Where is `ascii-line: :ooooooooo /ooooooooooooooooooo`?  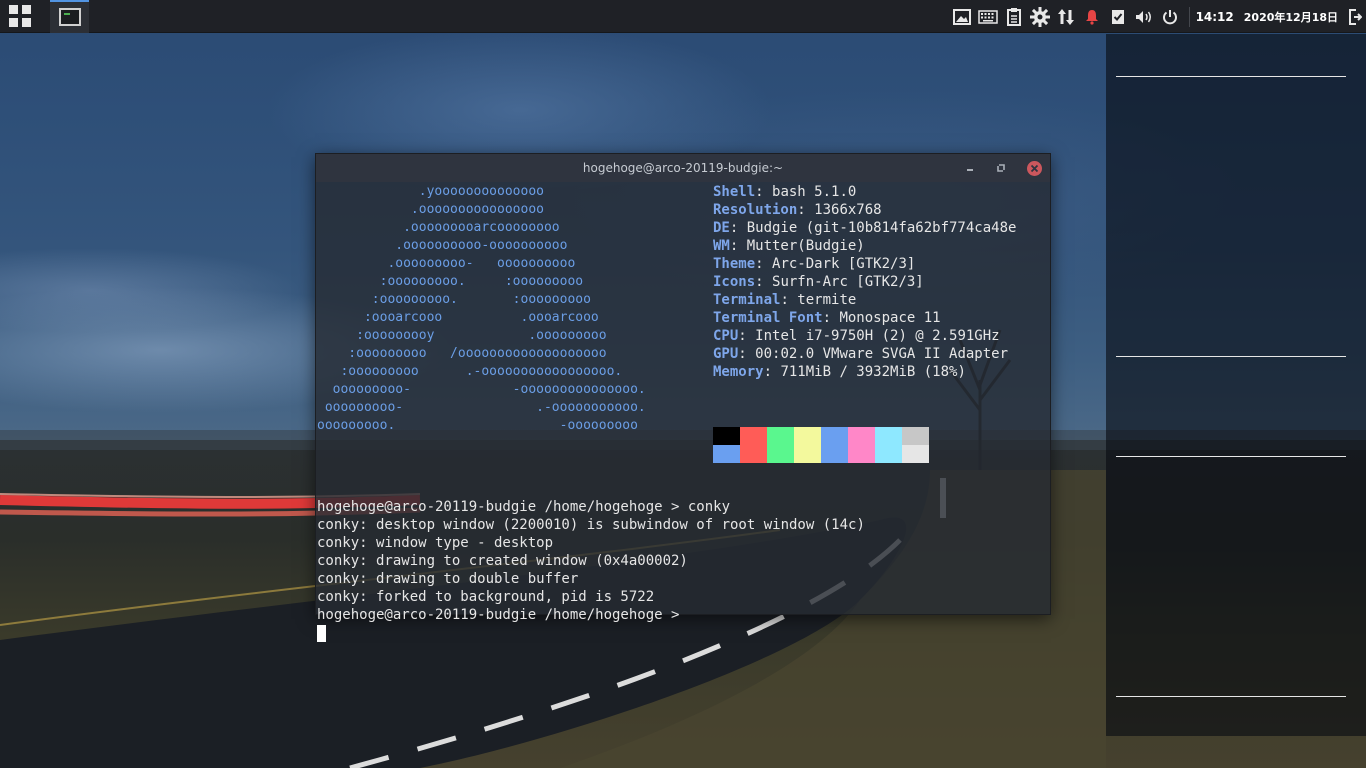 ascii-line: :ooooooooo /ooooooooooooooooooo is located at coordinates (462, 353).